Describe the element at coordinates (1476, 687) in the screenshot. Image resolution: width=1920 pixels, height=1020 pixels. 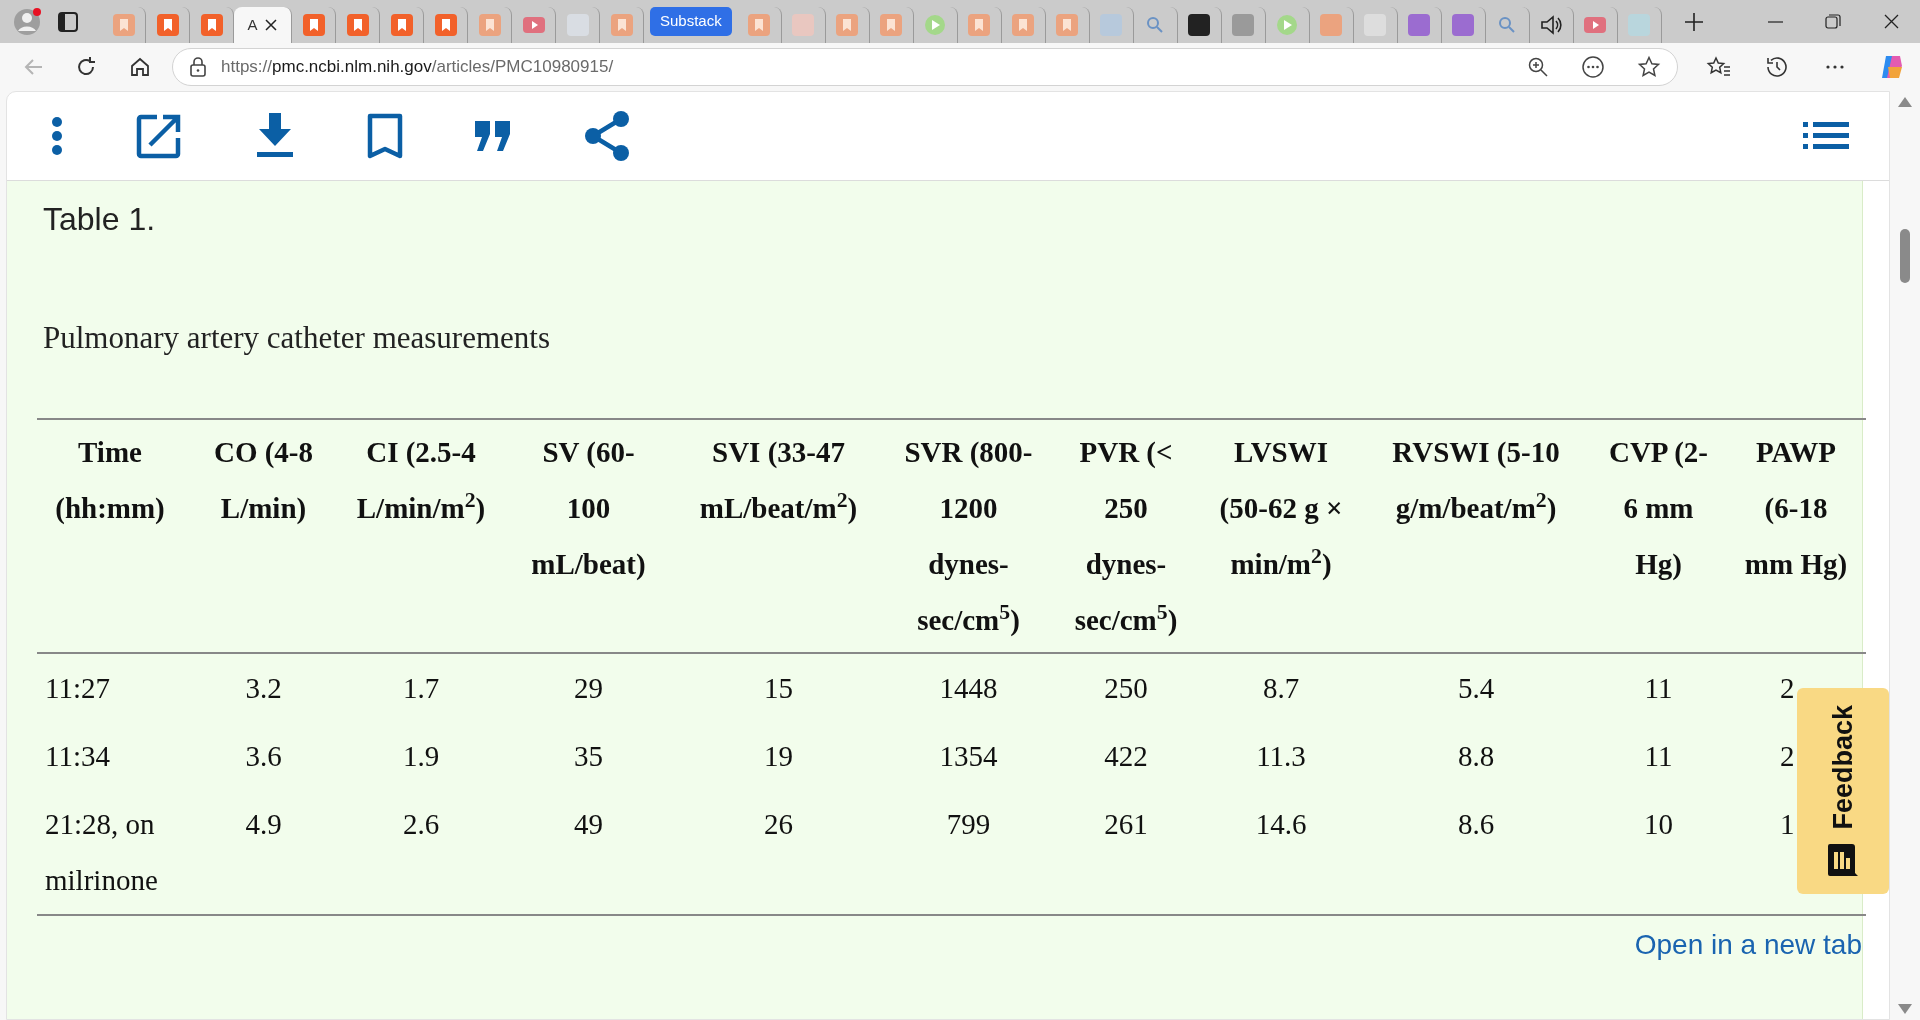
I see `table-cell: 5.4` at that location.